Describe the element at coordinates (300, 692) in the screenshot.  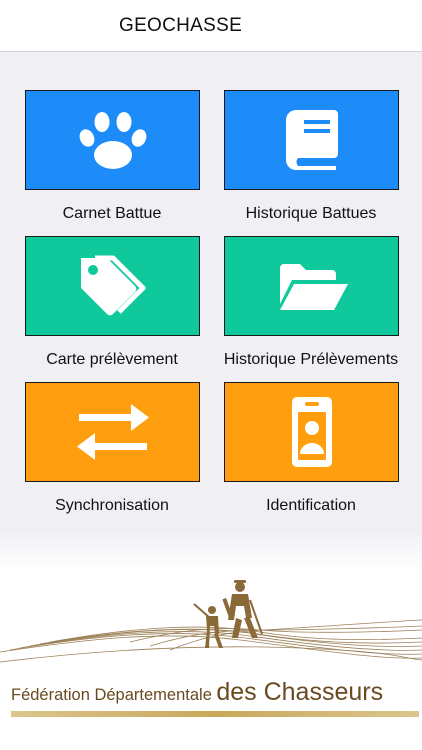
I see `federation-name-line2: des Chasseurs` at that location.